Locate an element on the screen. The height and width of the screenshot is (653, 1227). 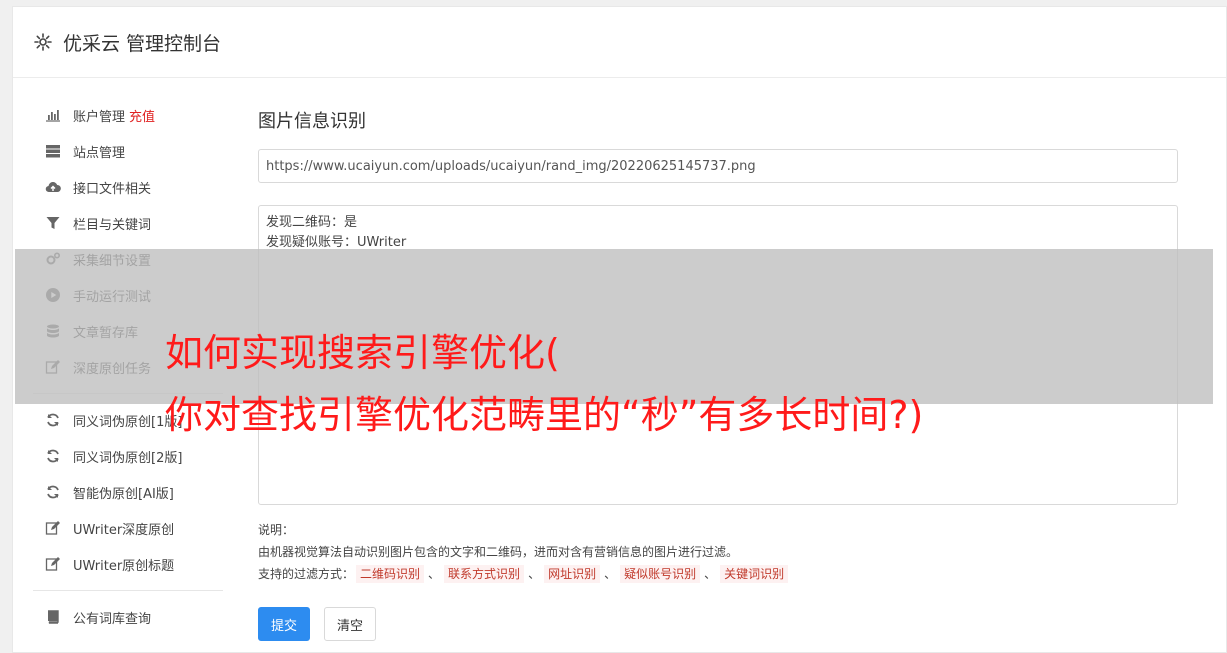
sidebar-item: 接口文件相关 is located at coordinates (128, 187).